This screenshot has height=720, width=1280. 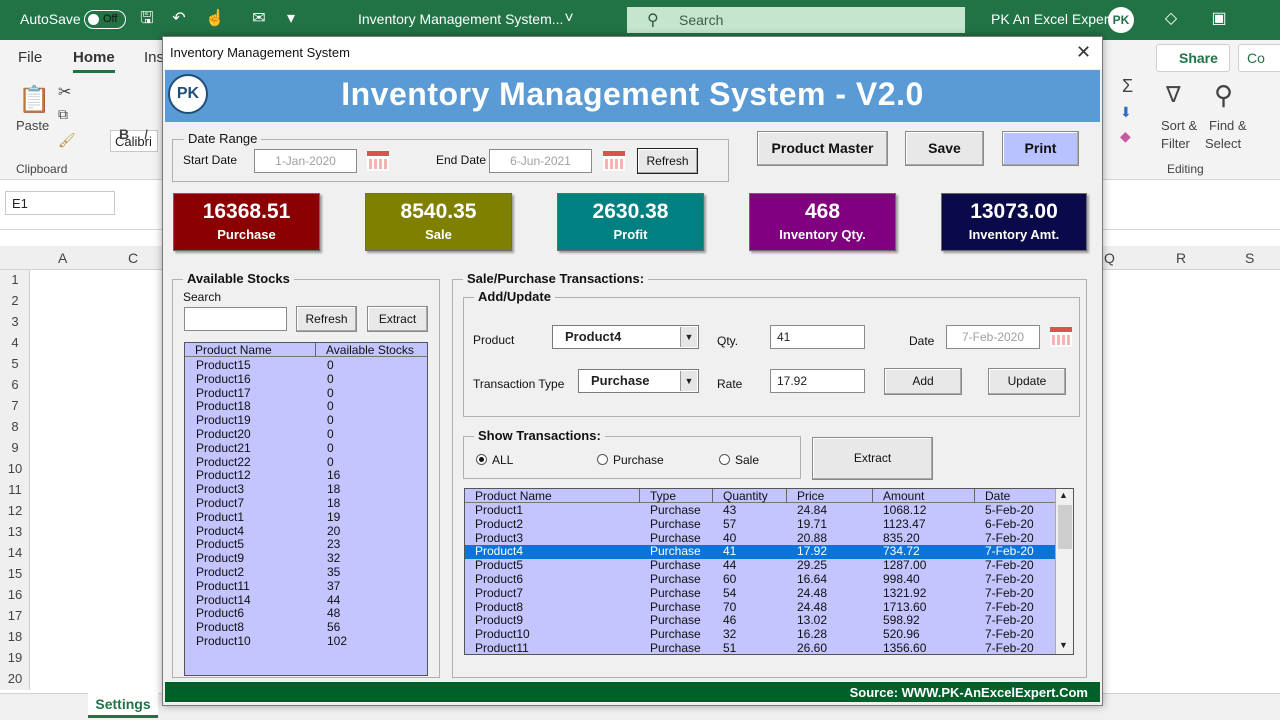 What do you see at coordinates (1259, 58) in the screenshot?
I see `comments-button: Co` at bounding box center [1259, 58].